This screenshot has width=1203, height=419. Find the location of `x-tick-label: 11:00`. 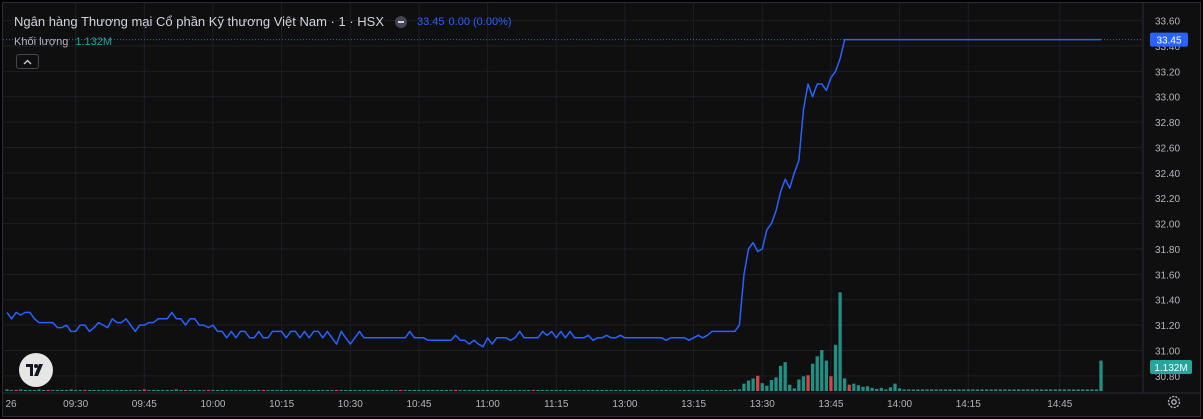

x-tick-label: 11:00 is located at coordinates (487, 404).